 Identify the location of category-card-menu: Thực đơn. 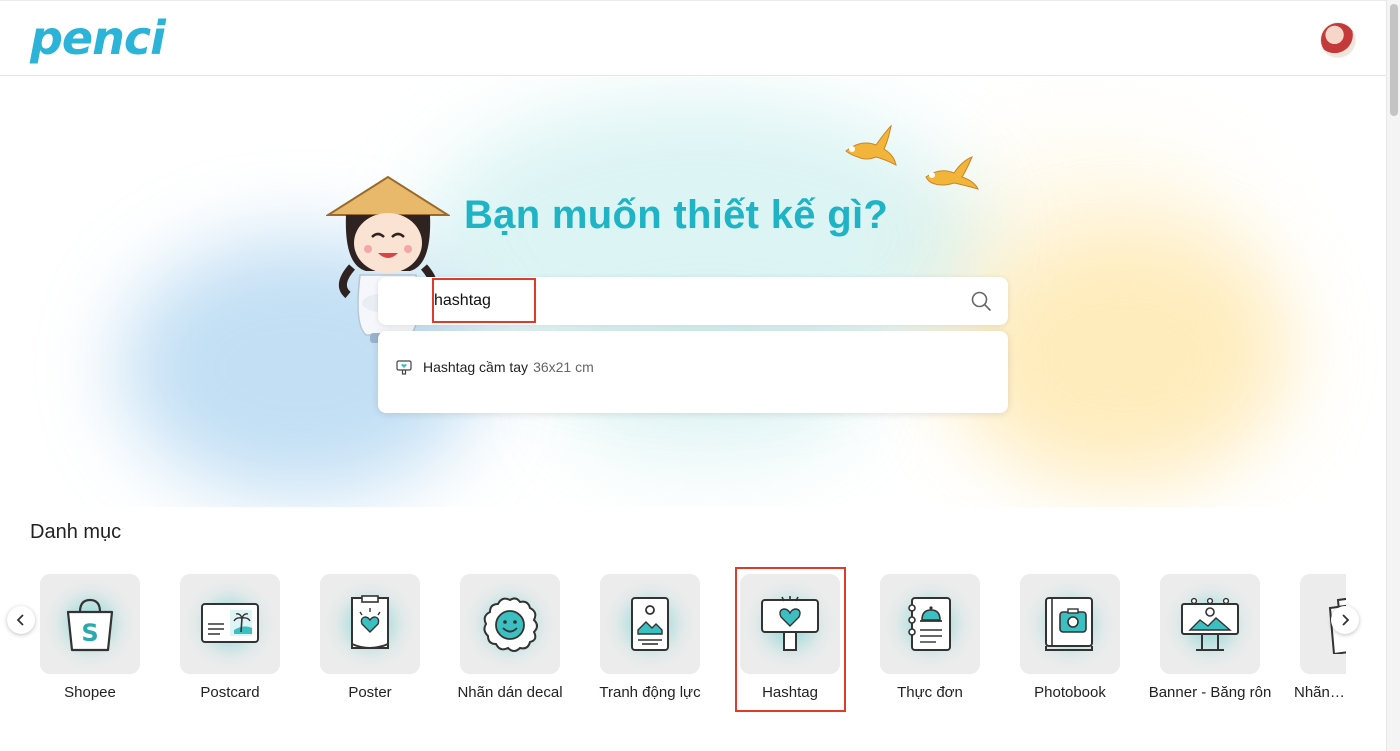
(930, 637).